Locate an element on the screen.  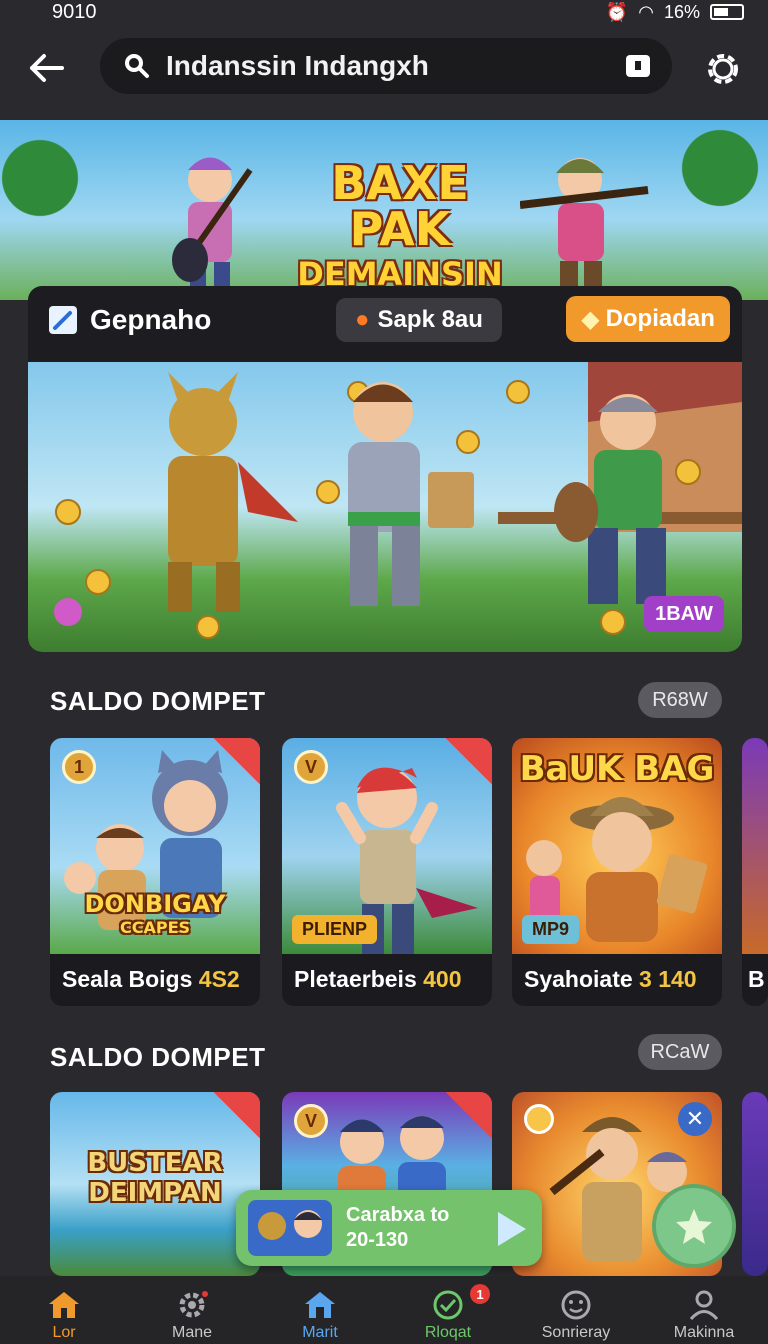
search-query: Indanssin Indangxh is located at coordinates (297, 66).